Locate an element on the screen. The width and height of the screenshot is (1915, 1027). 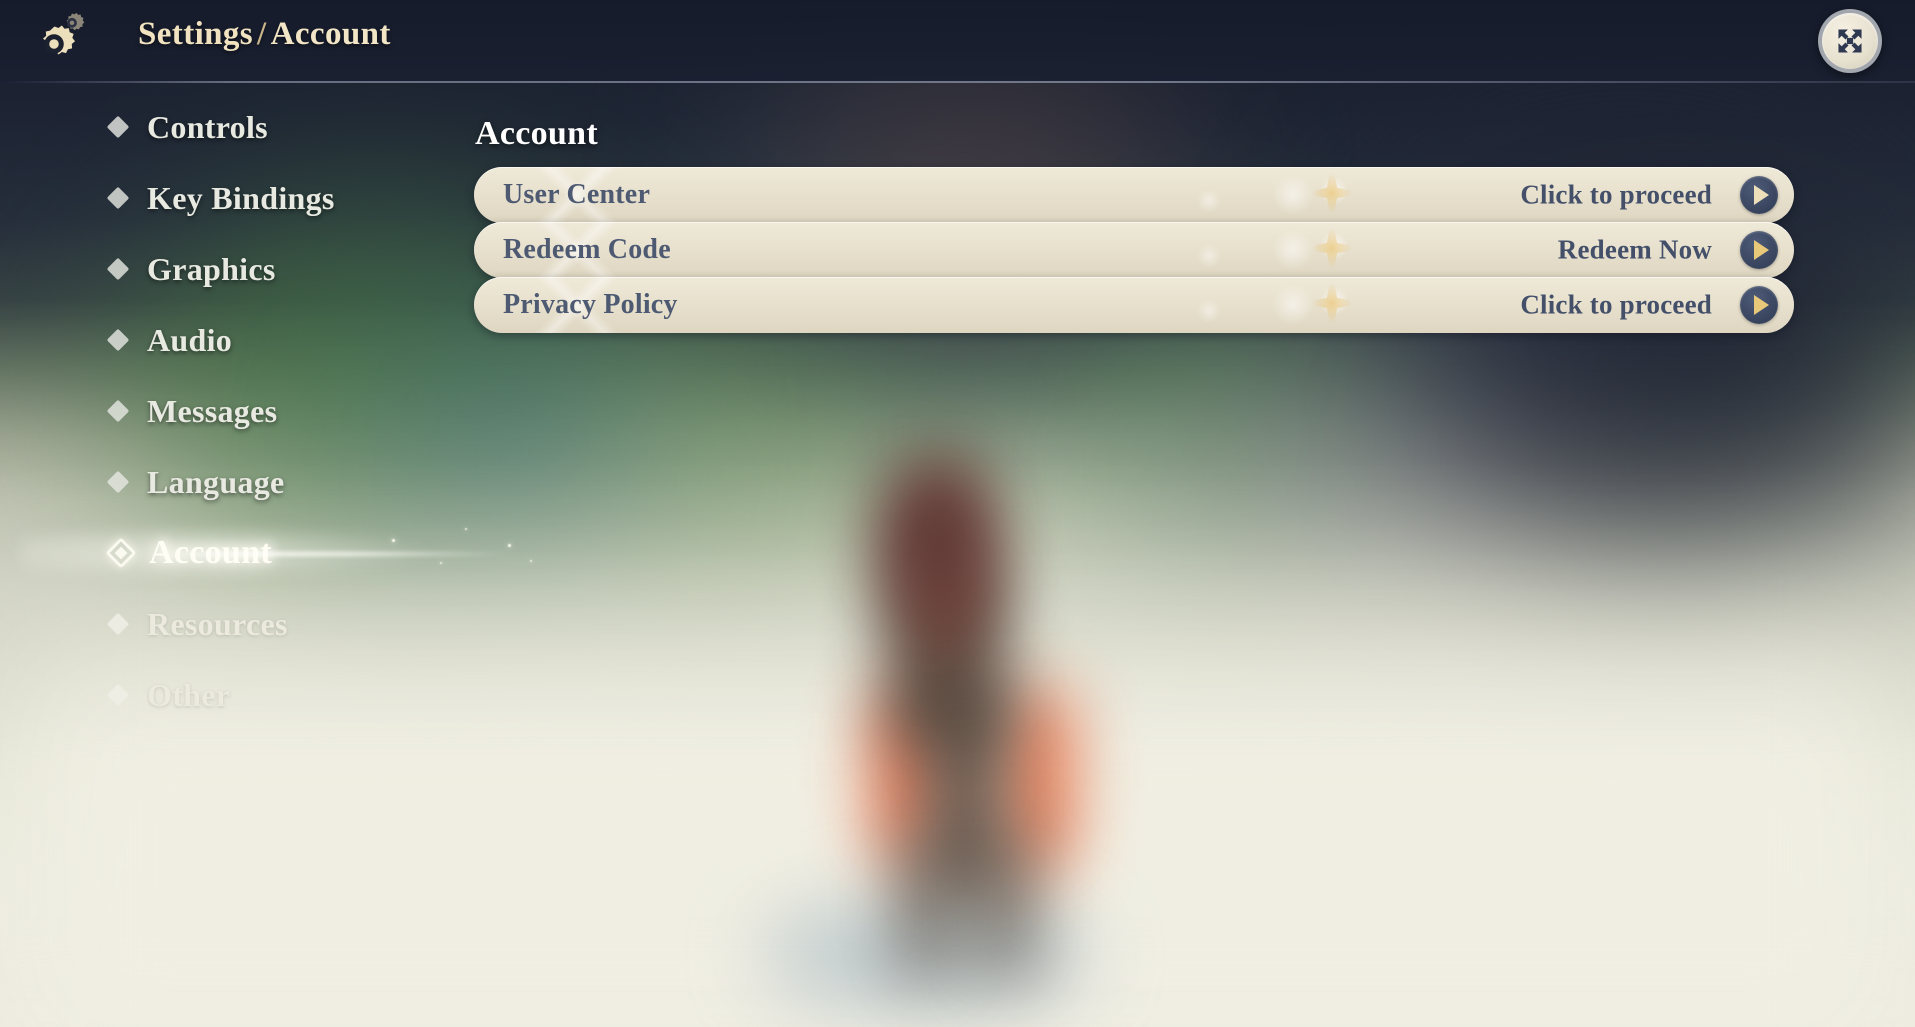
sidebar-item-messages: Messages is located at coordinates (192, 411).